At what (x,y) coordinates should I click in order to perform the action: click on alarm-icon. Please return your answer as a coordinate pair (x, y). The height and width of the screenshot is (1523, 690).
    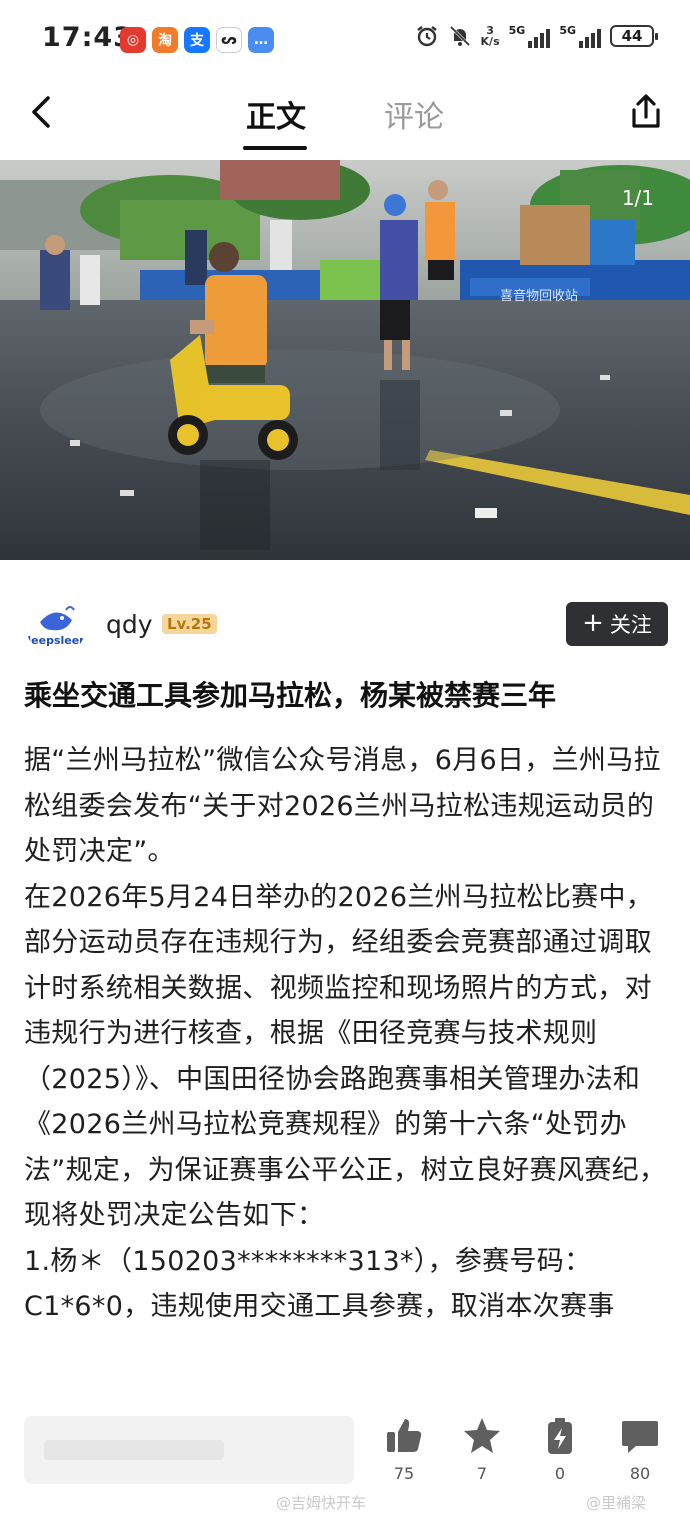
    Looking at the image, I should click on (426, 36).